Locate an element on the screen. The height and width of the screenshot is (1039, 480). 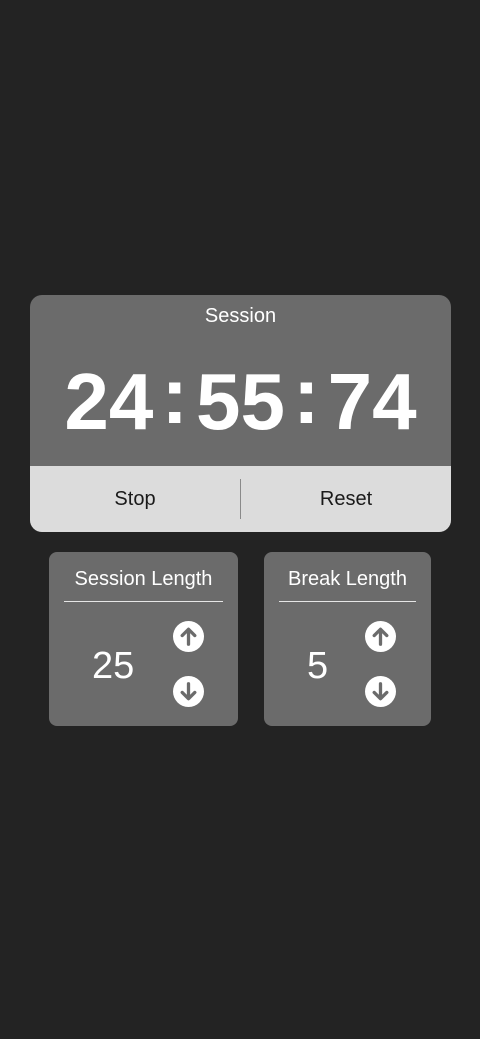
timer-seconds: 55 is located at coordinates (240, 401).